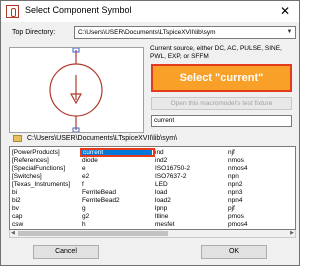 Image resolution: width=320 pixels, height=266 pixels. I want to click on list-item: ltline, so click(185, 217).